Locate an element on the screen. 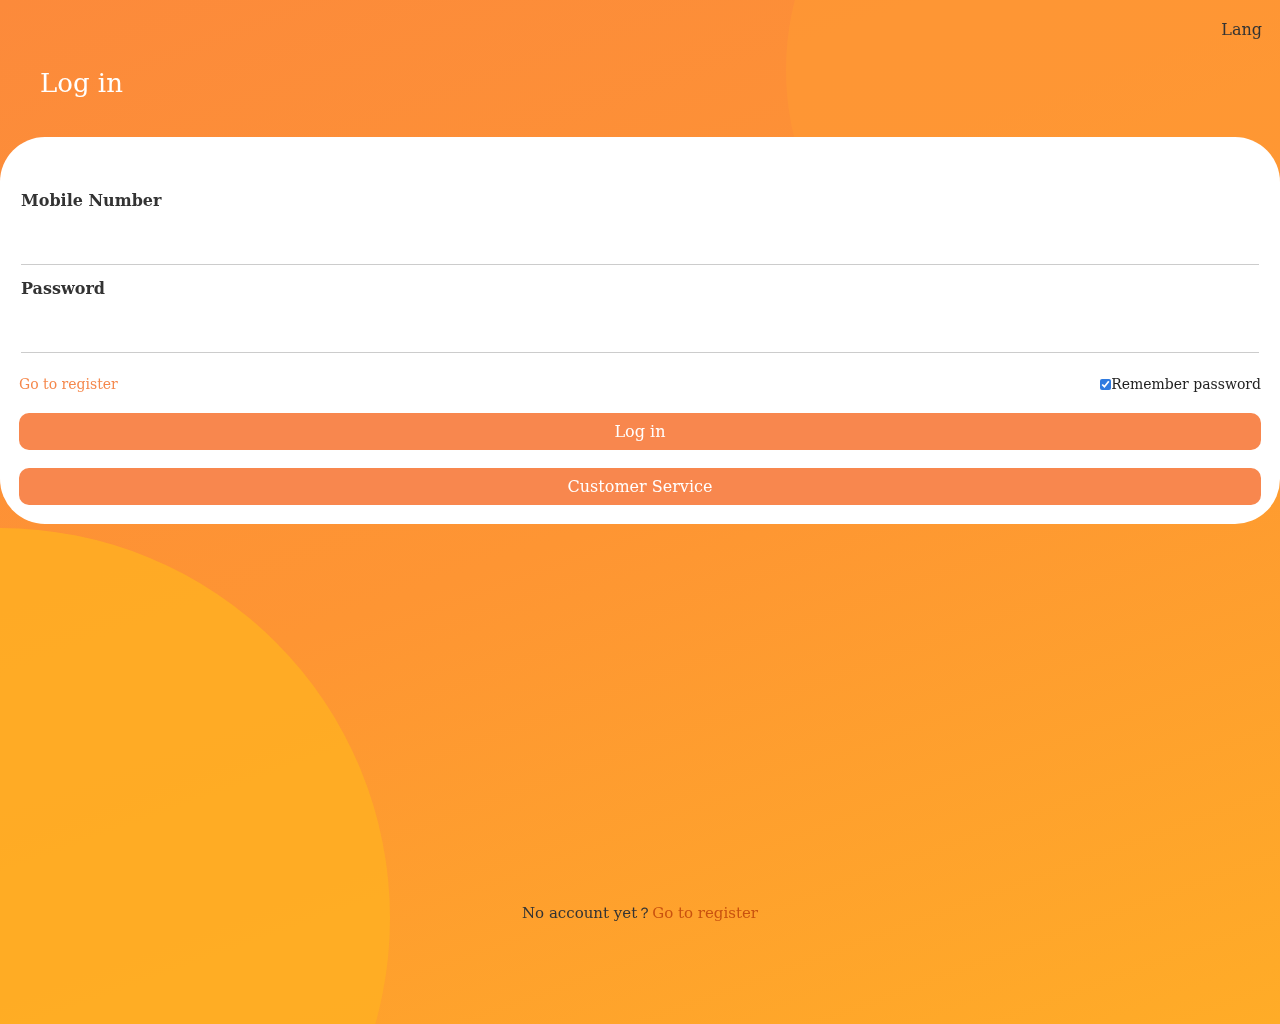  action-button: Log in is located at coordinates (640, 431).